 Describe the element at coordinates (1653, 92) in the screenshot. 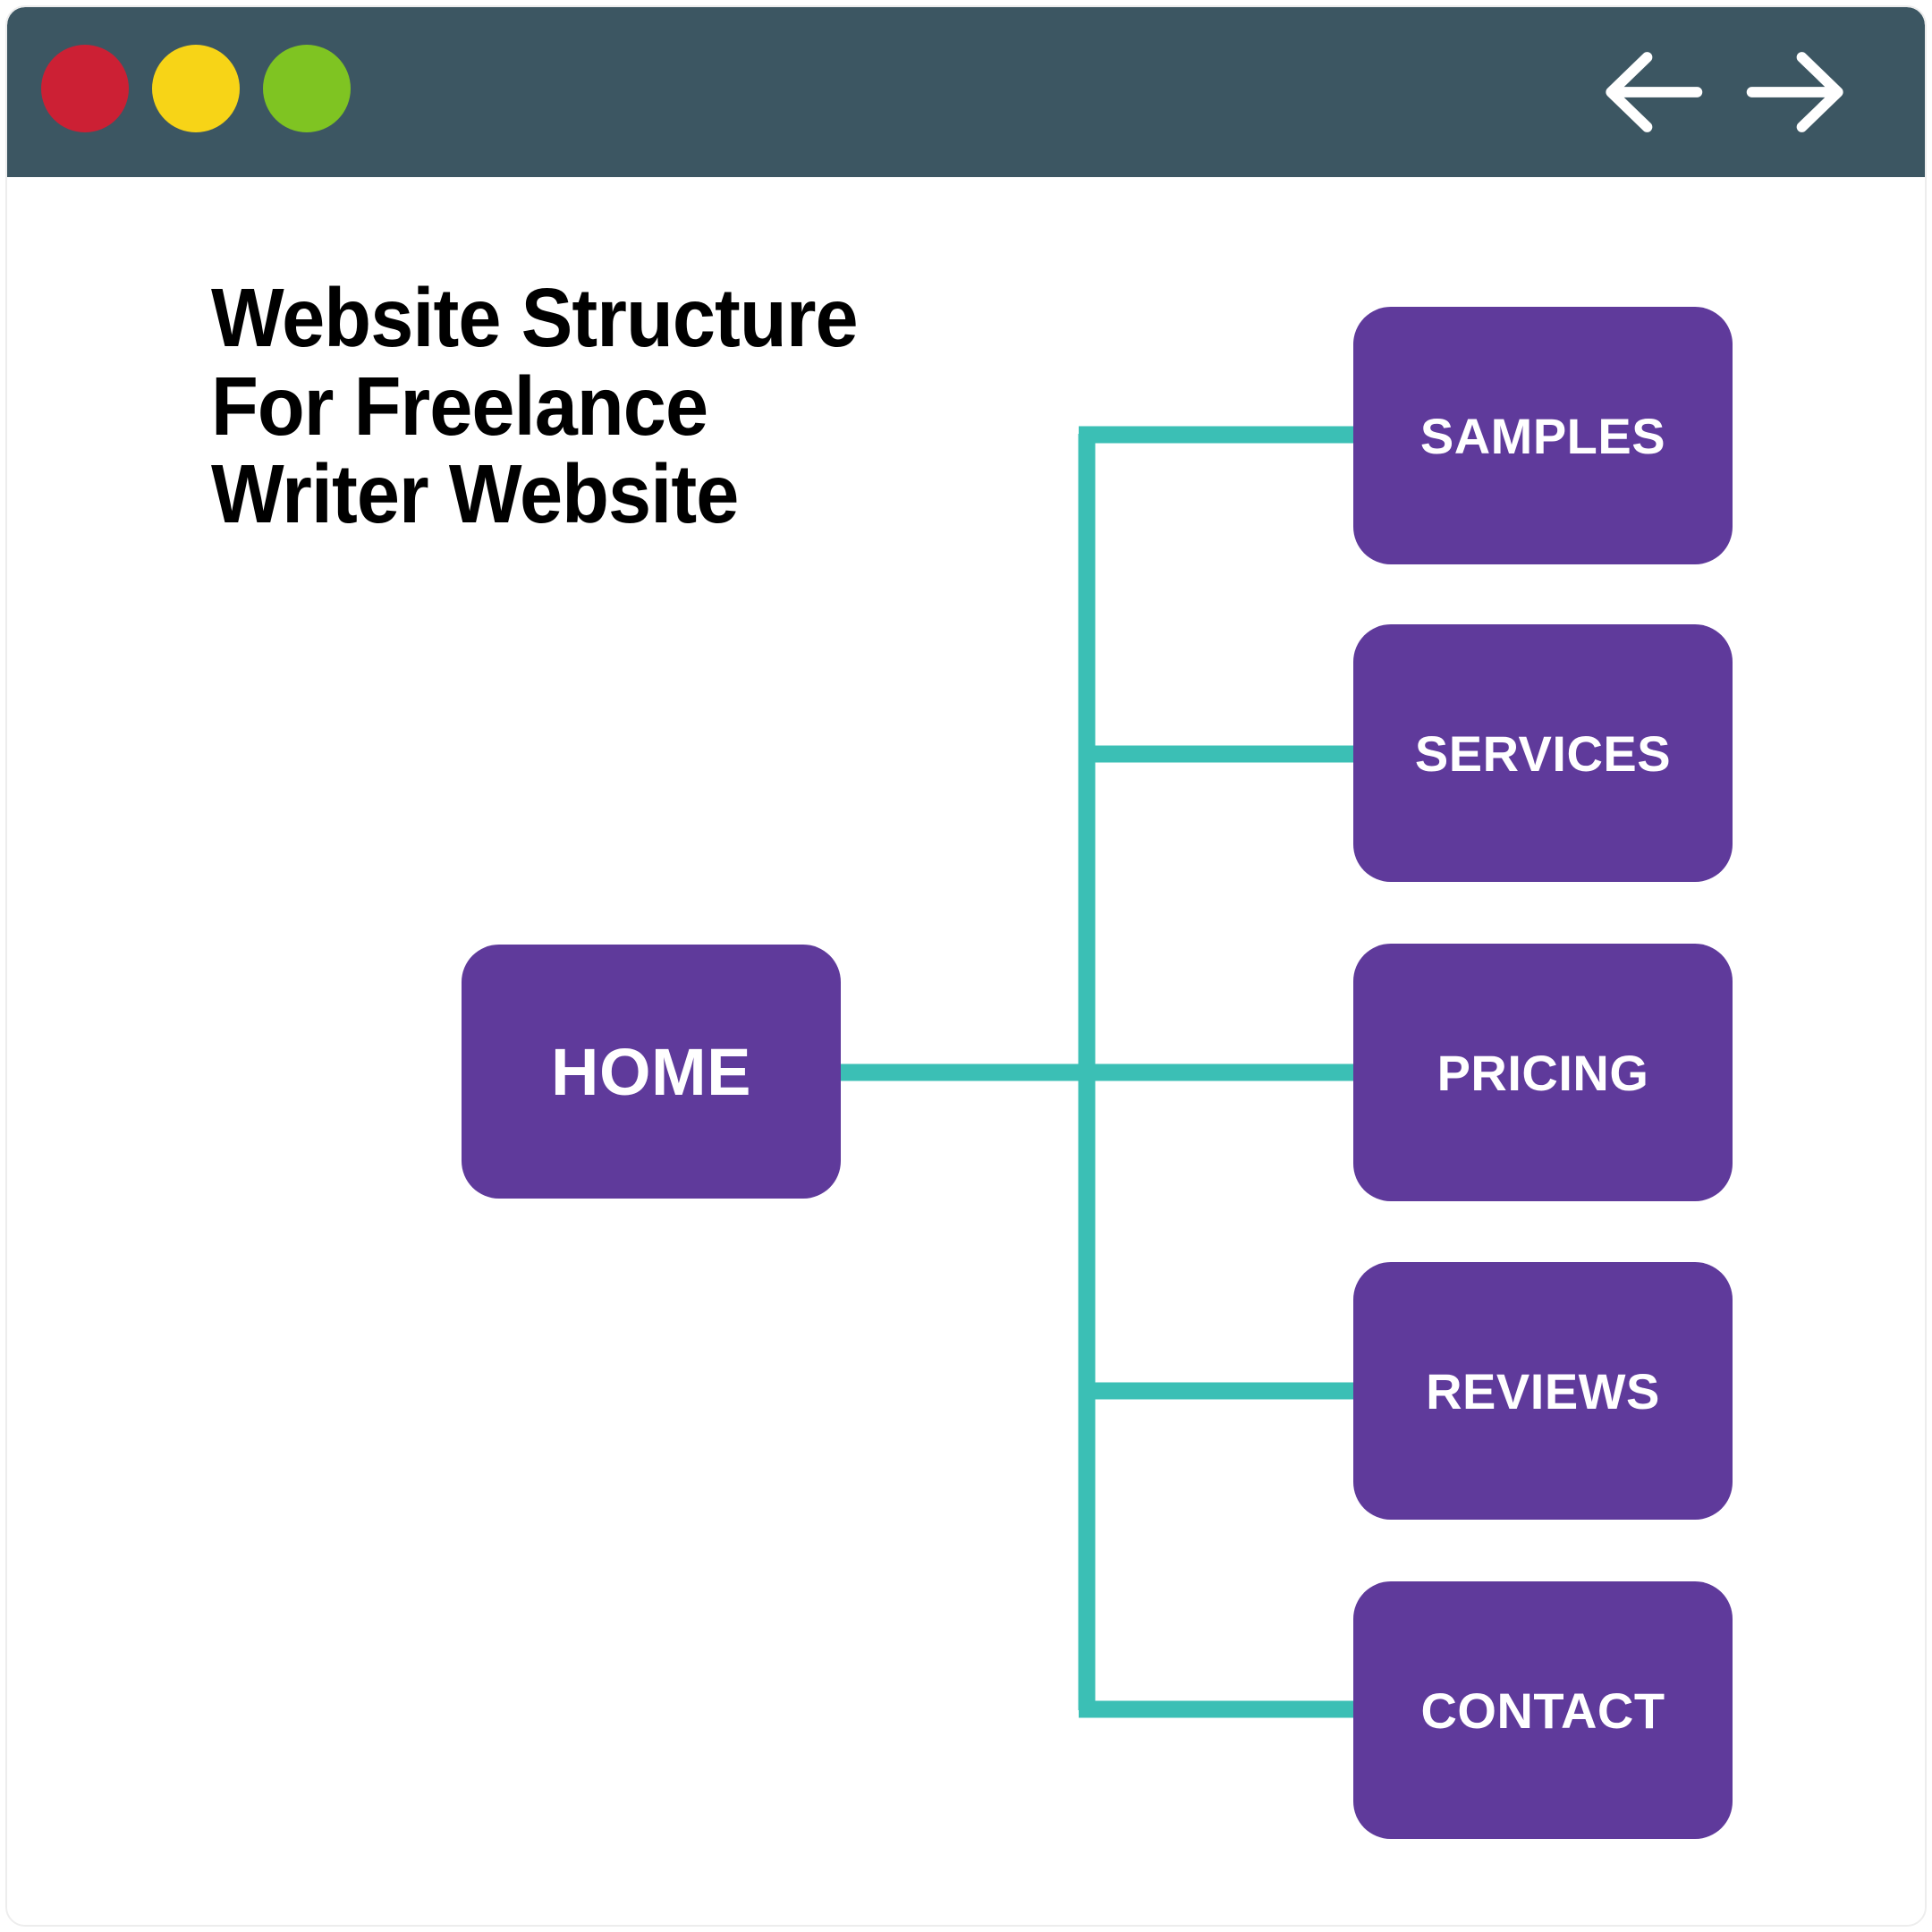

I see `arrow-left-icon` at that location.